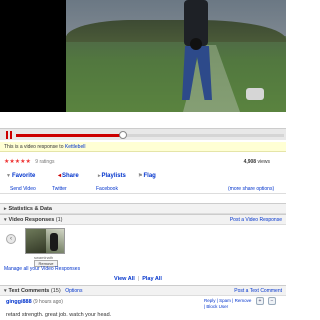  What do you see at coordinates (260, 301) in the screenshot?
I see `thumbs-up-icon: +` at bounding box center [260, 301].